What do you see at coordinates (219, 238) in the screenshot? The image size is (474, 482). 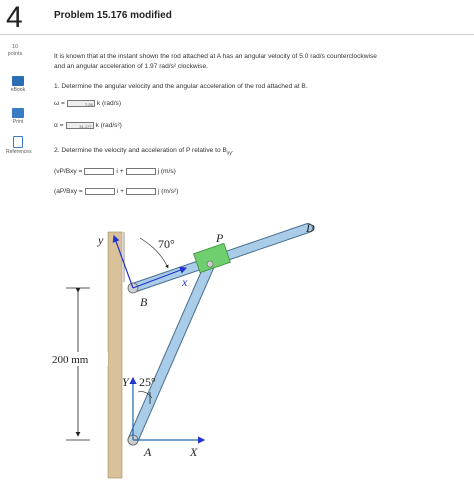 I see `label-P: P` at bounding box center [219, 238].